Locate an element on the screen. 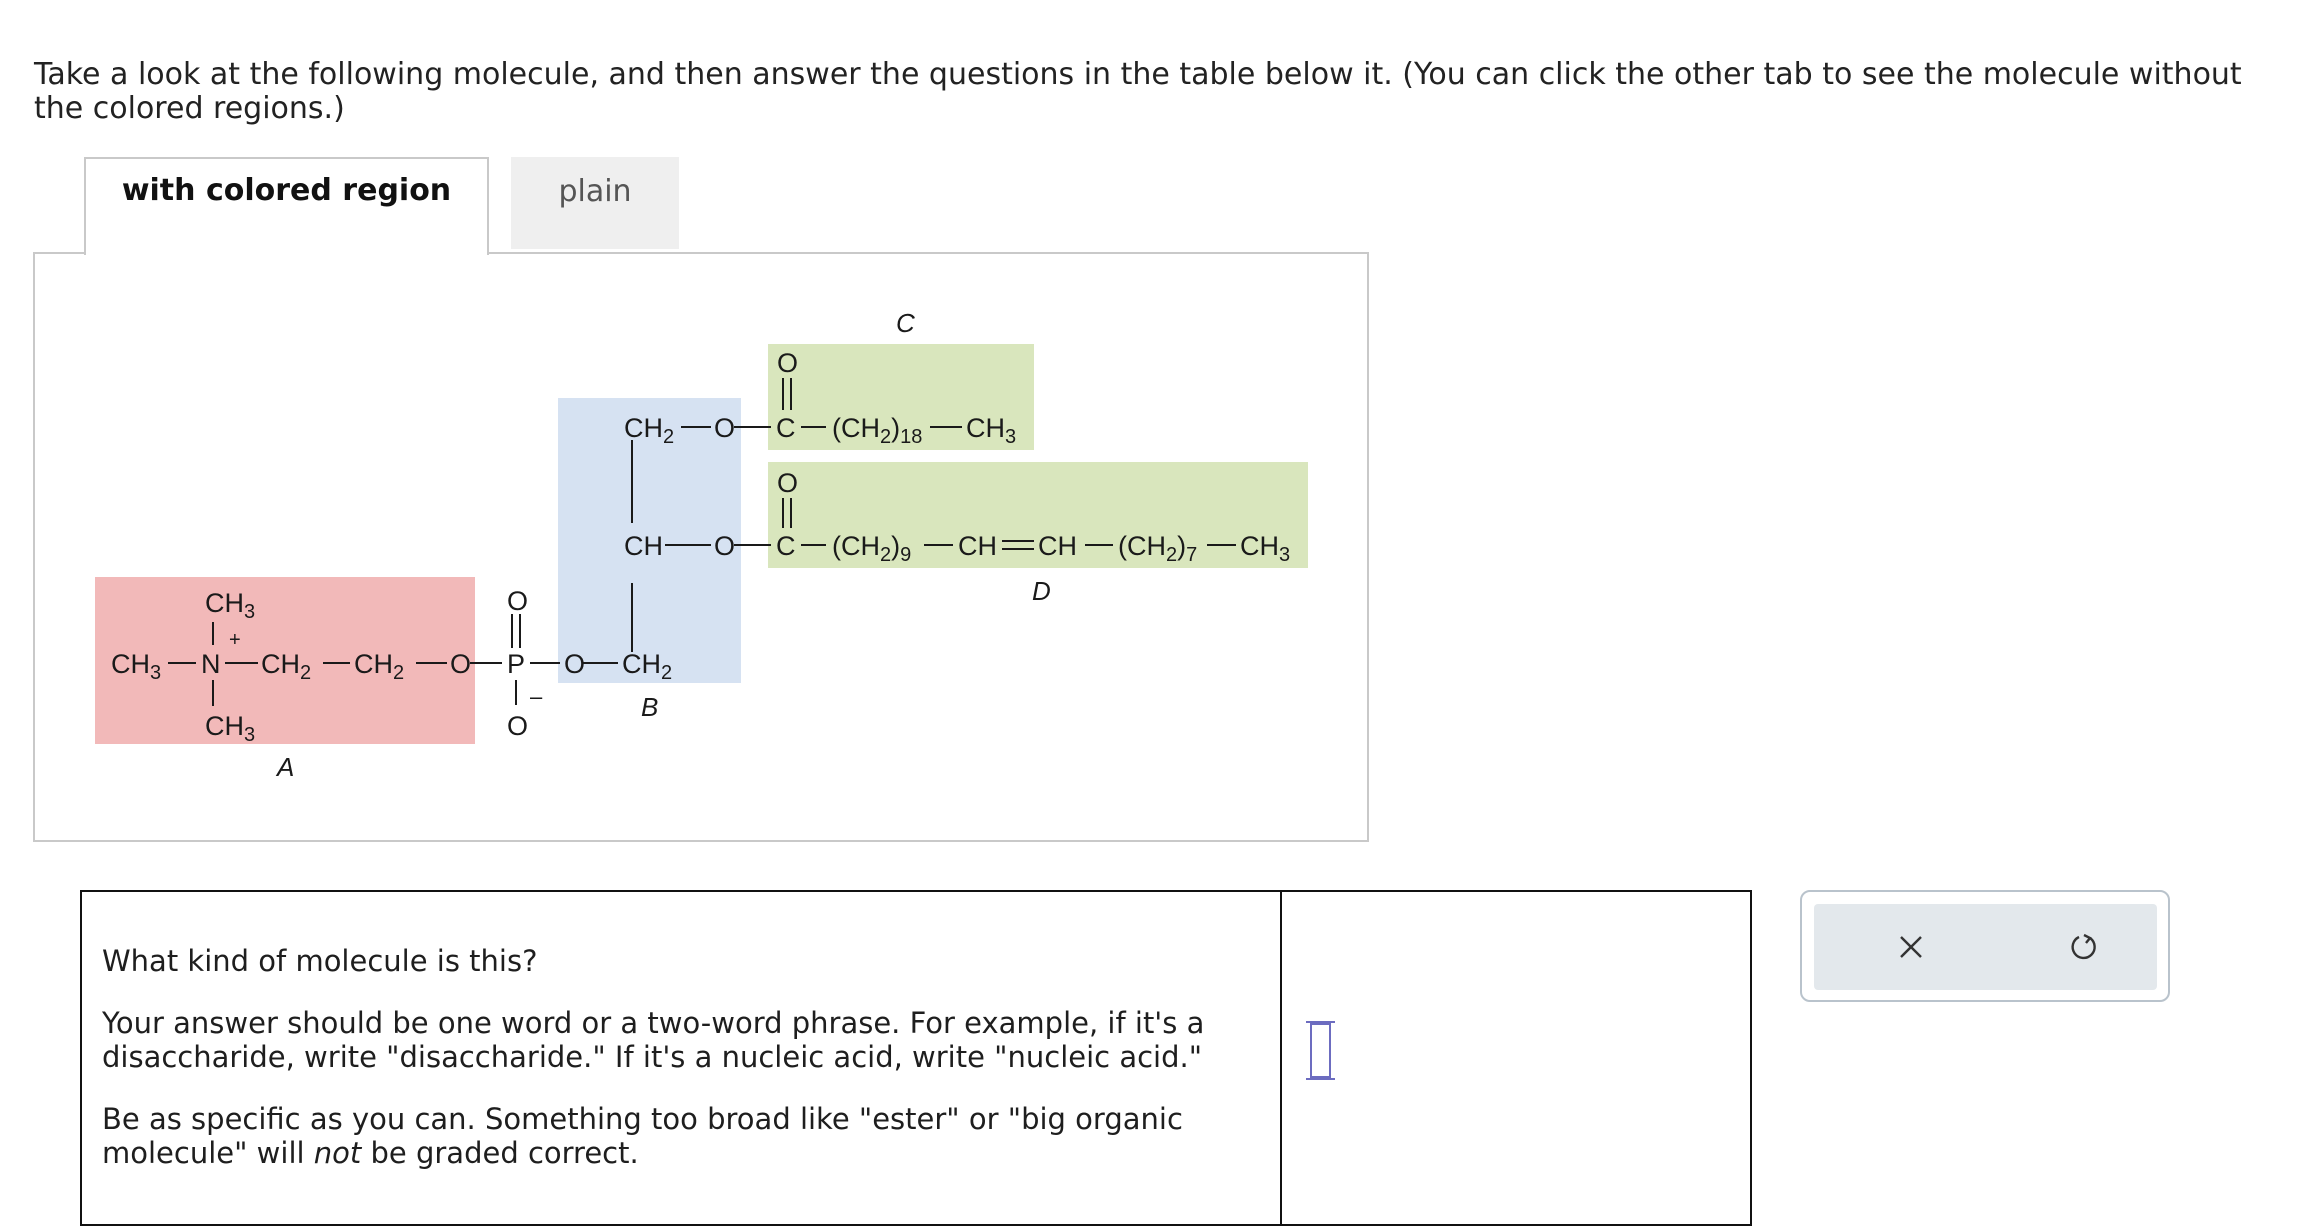  oxygen-anion: O is located at coordinates (517, 726).